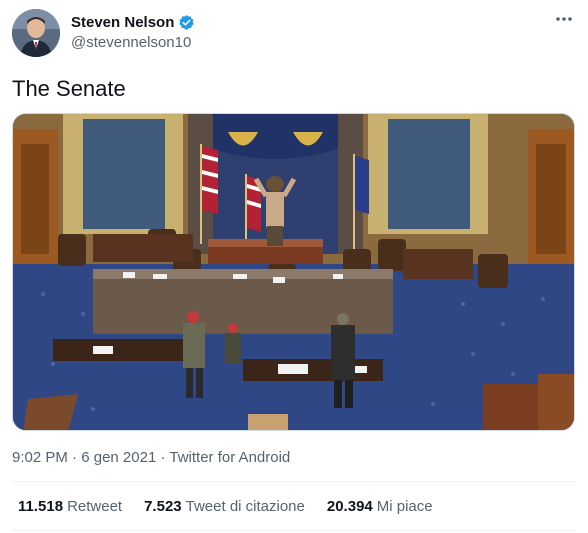 Image resolution: width=588 pixels, height=533 pixels. I want to click on likes-label: Mi piace, so click(404, 506).